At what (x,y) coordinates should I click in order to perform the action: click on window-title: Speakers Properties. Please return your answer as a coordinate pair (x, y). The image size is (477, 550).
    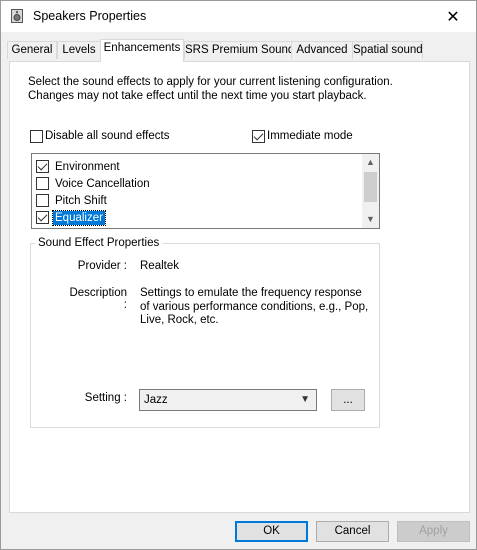
    Looking at the image, I should click on (90, 16).